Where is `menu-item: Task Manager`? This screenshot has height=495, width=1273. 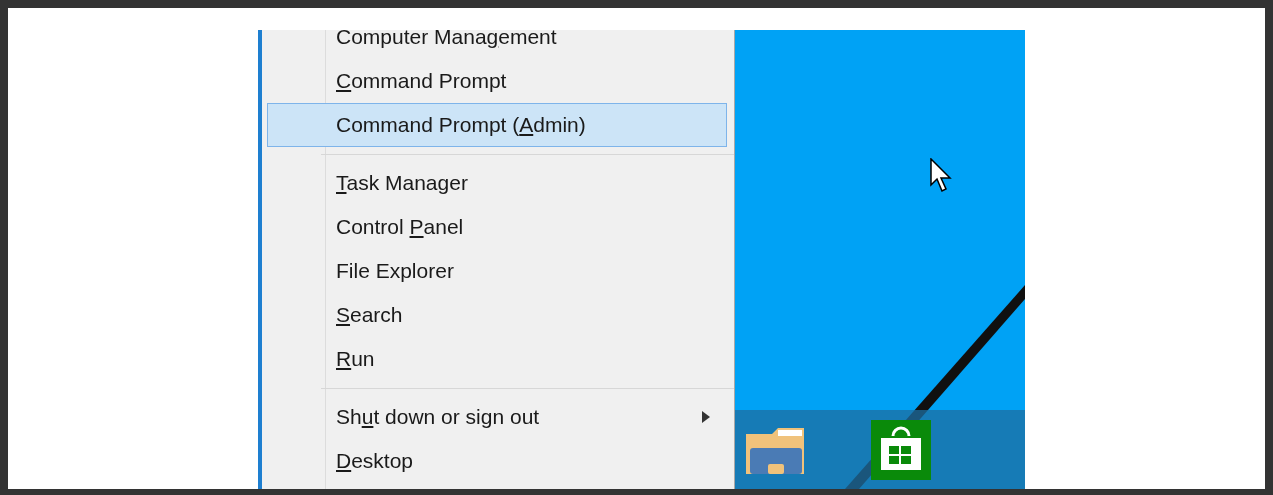 menu-item: Task Manager is located at coordinates (497, 183).